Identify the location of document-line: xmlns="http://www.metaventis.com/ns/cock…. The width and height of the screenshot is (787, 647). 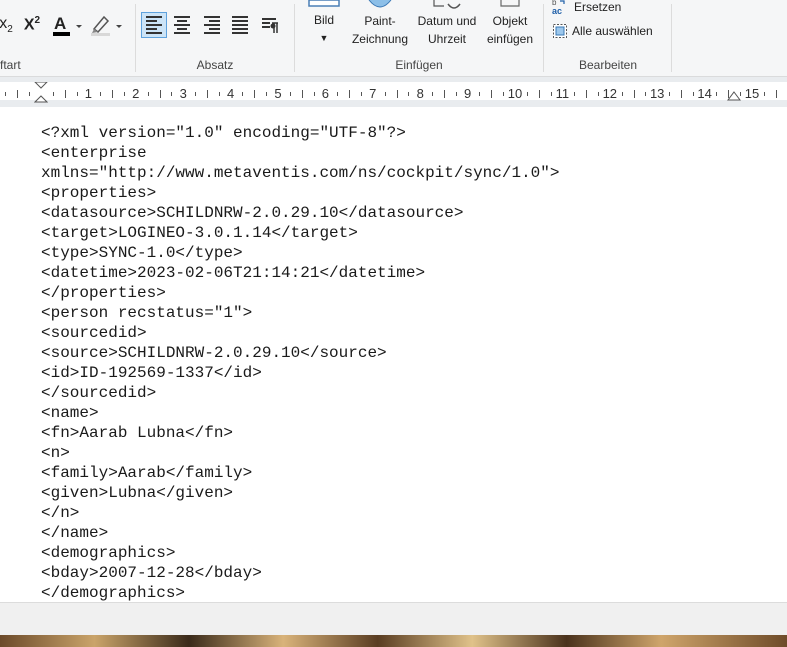
(411, 173).